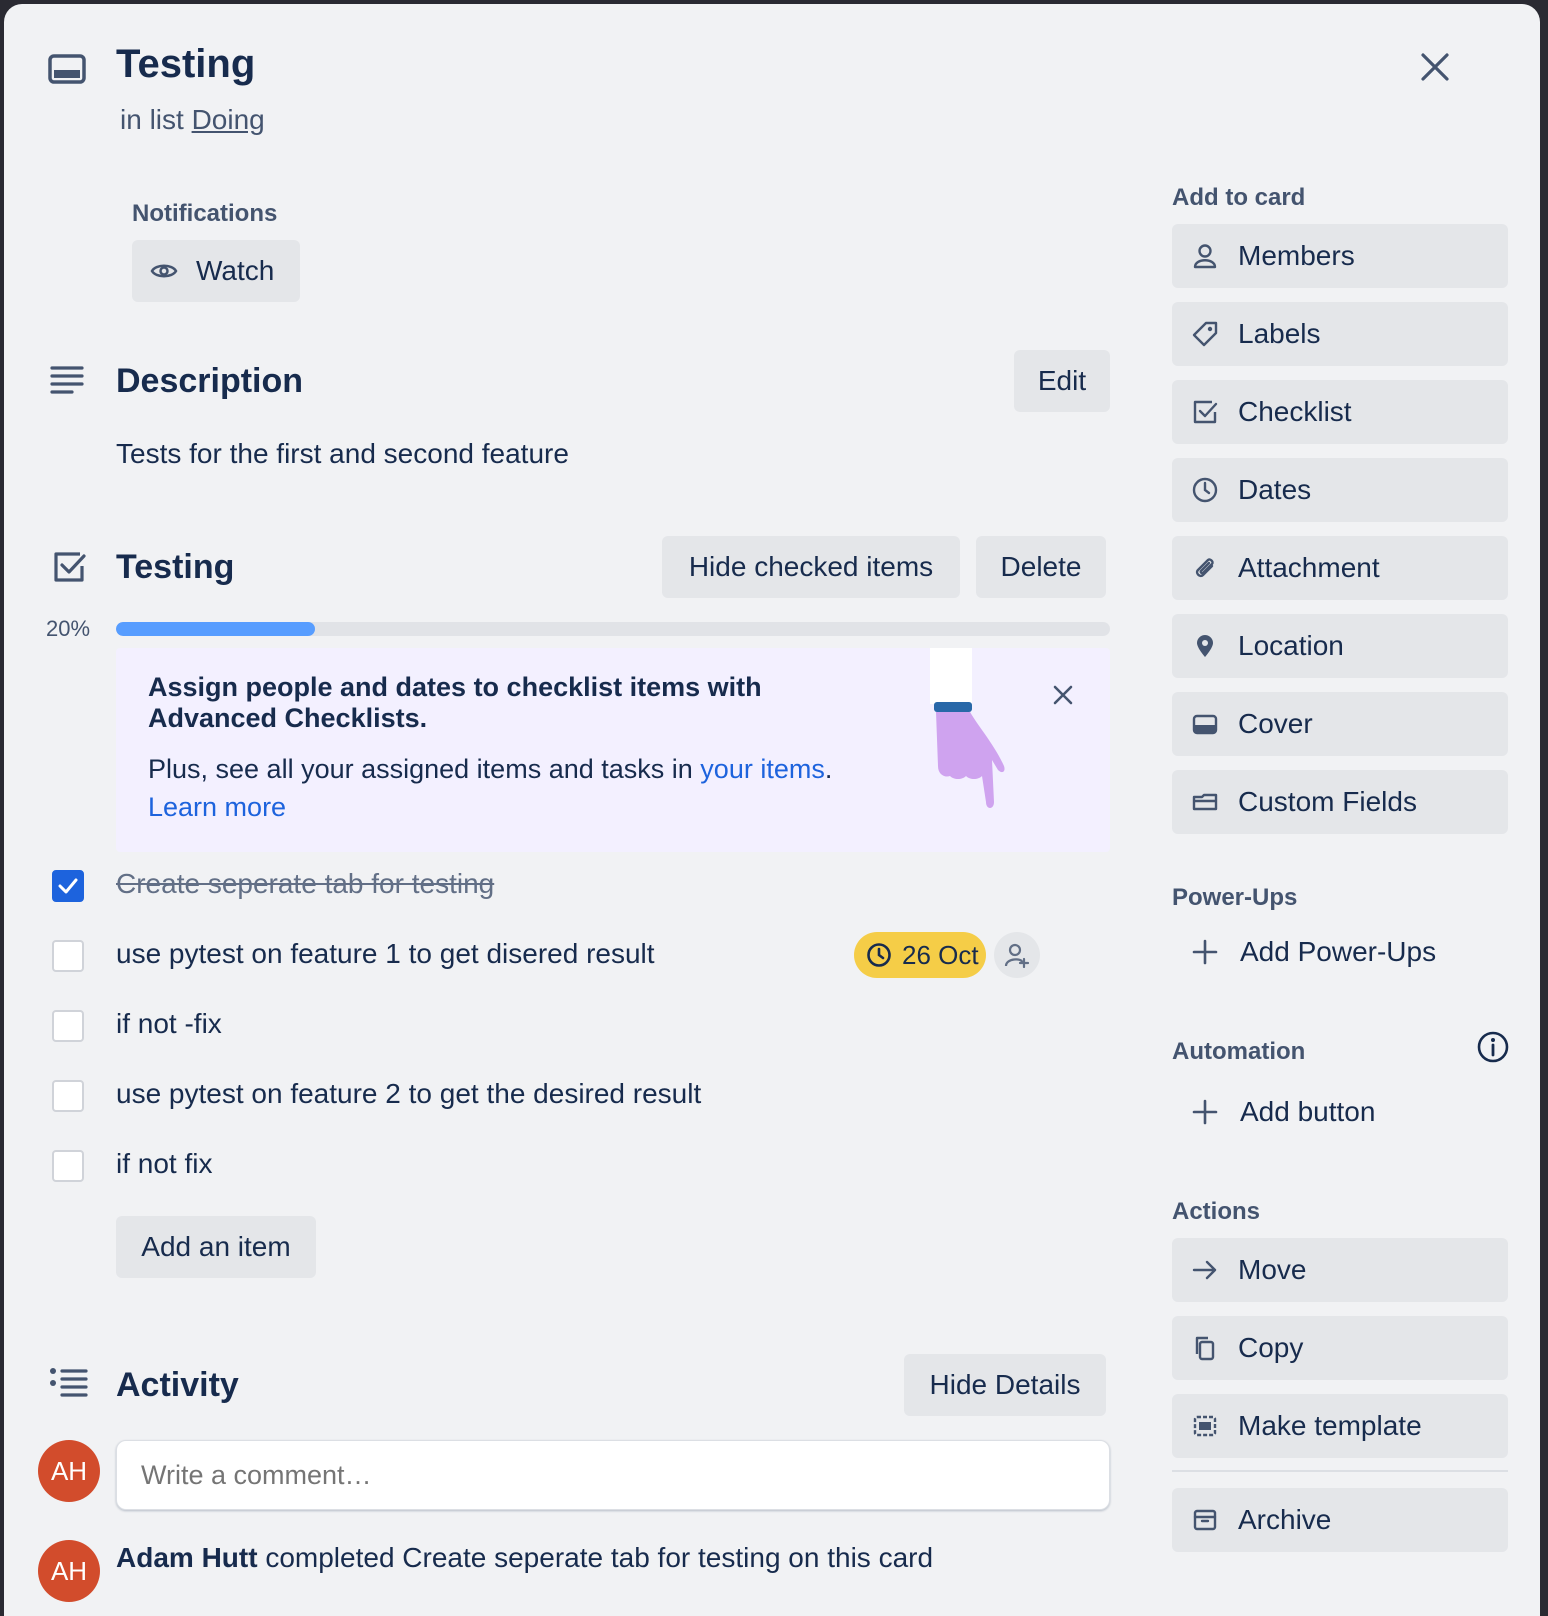 This screenshot has height=1616, width=1548. I want to click on checklist-progress-fill, so click(215, 629).